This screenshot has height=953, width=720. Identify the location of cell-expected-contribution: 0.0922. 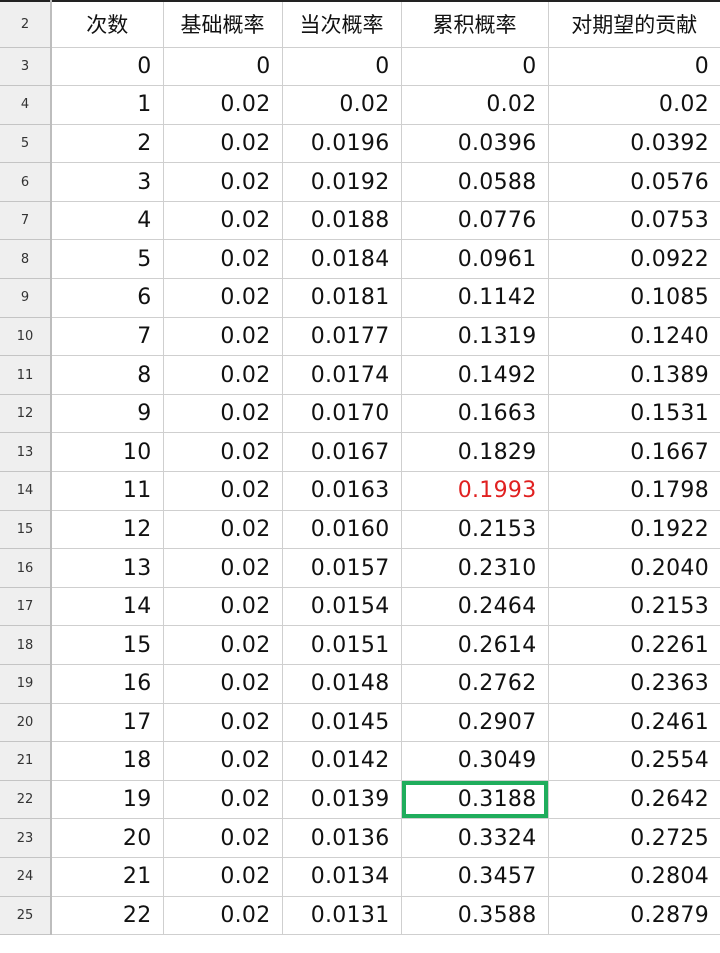
(634, 259).